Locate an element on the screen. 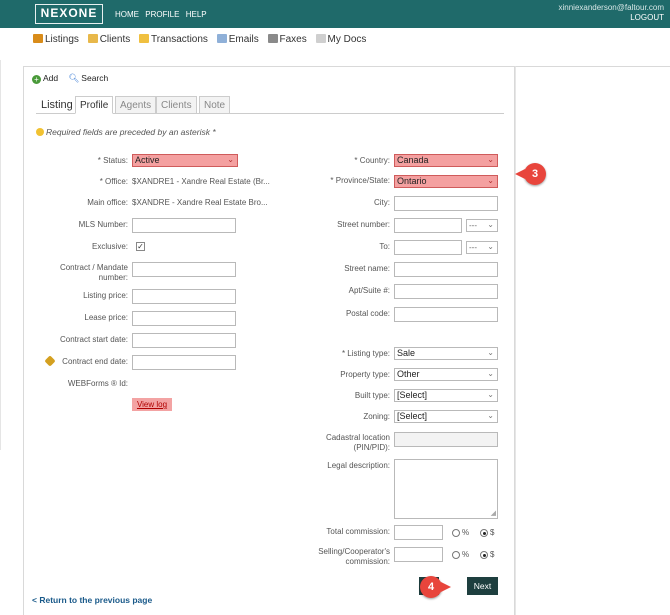  cadastral-input is located at coordinates (446, 439).